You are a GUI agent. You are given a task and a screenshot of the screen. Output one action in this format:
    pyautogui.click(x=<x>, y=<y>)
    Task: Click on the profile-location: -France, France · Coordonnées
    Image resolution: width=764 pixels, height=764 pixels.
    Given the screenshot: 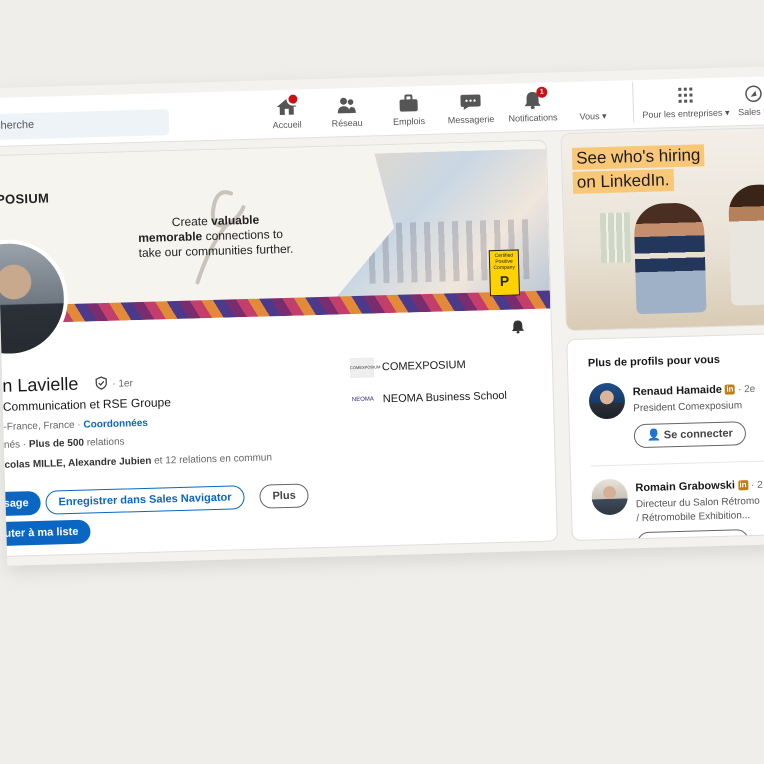 What is the action you would take?
    pyautogui.click(x=75, y=425)
    